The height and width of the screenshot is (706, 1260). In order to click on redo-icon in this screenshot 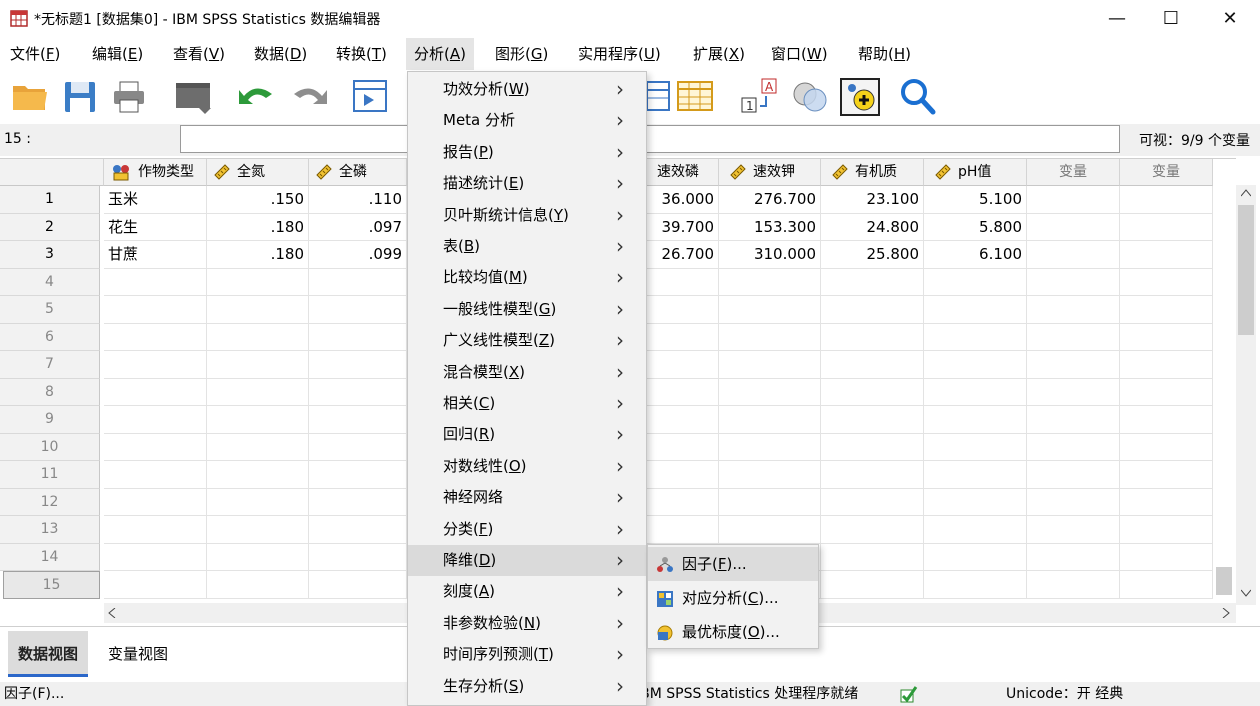, I will do `click(310, 96)`.